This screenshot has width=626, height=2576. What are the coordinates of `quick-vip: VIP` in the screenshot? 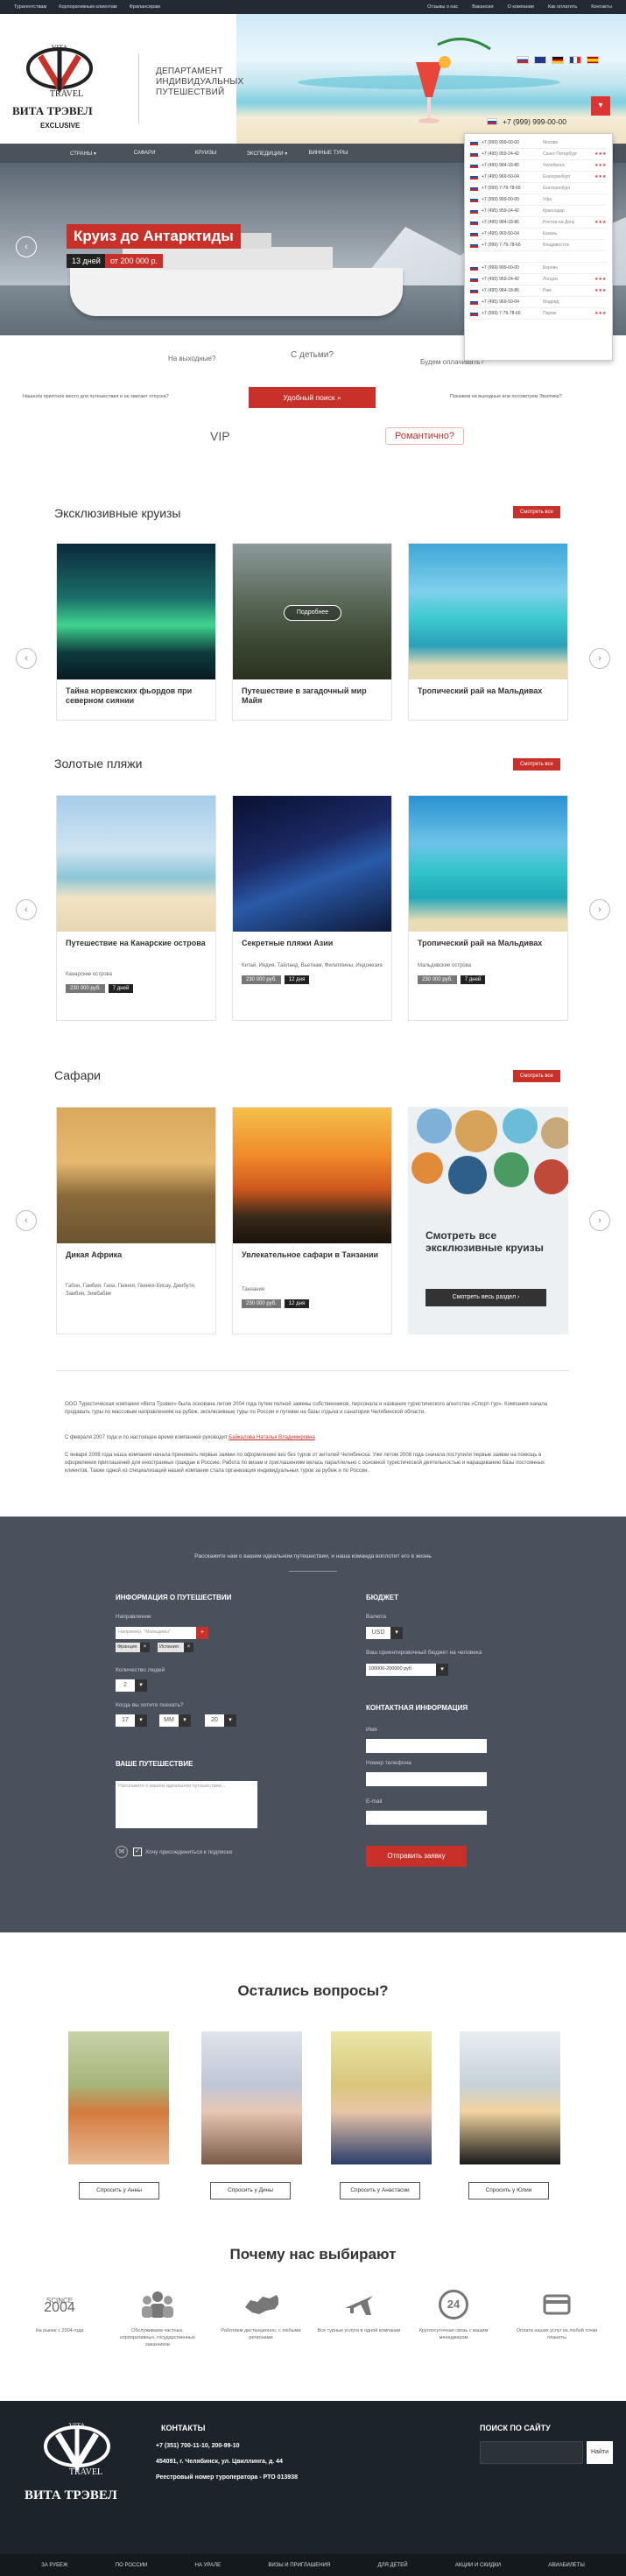 It's located at (220, 436).